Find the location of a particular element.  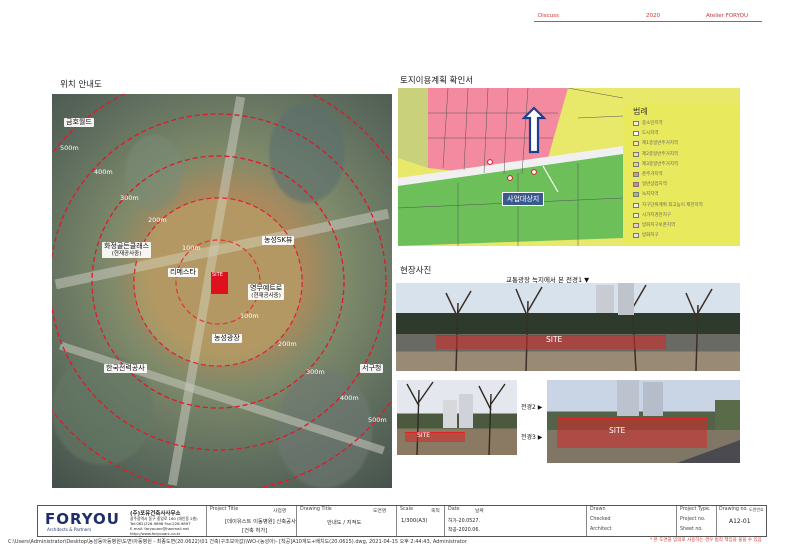

legend-item: 제3종일반주거지역 is located at coordinates (686, 165).